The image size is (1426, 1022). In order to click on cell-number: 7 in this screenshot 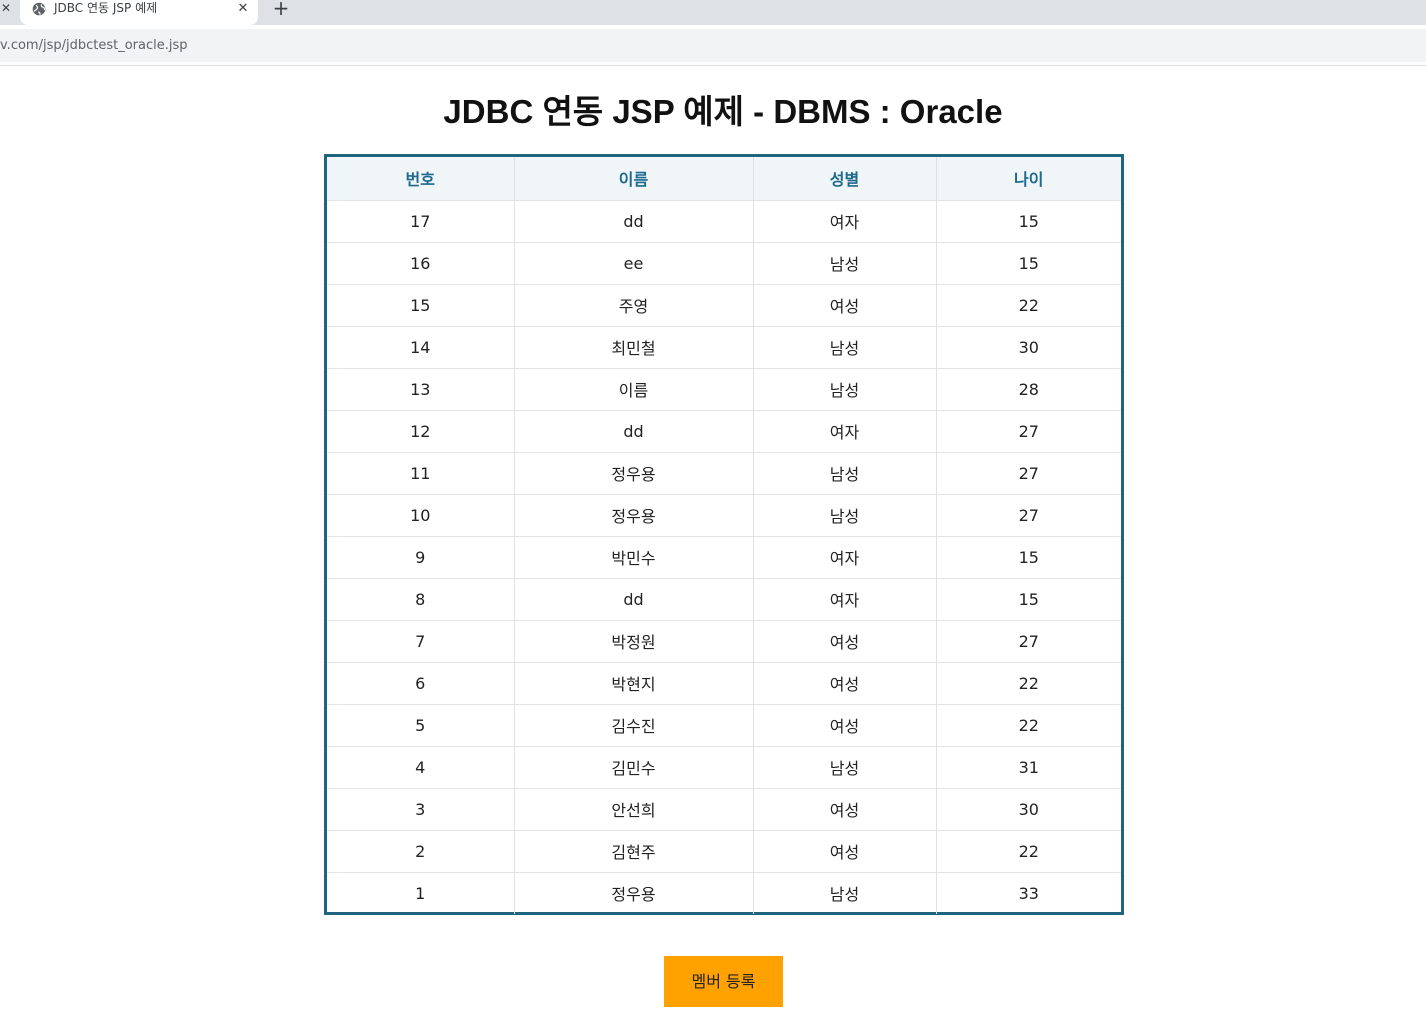, I will do `click(421, 641)`.